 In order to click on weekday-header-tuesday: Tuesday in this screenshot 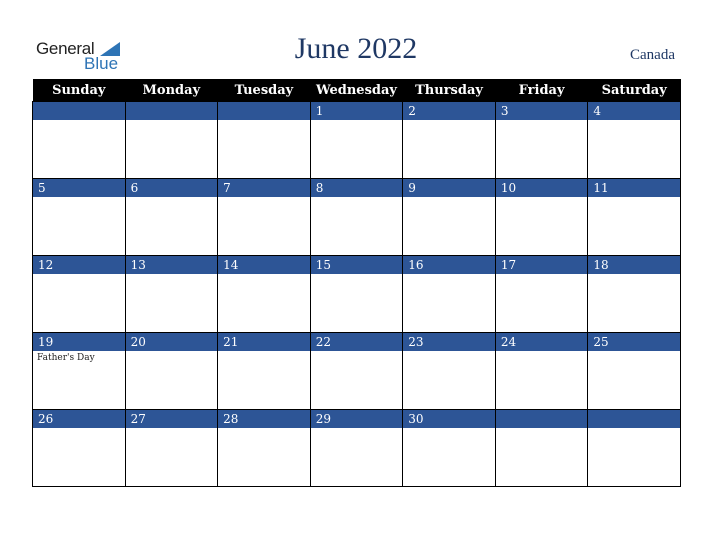, I will do `click(264, 90)`.